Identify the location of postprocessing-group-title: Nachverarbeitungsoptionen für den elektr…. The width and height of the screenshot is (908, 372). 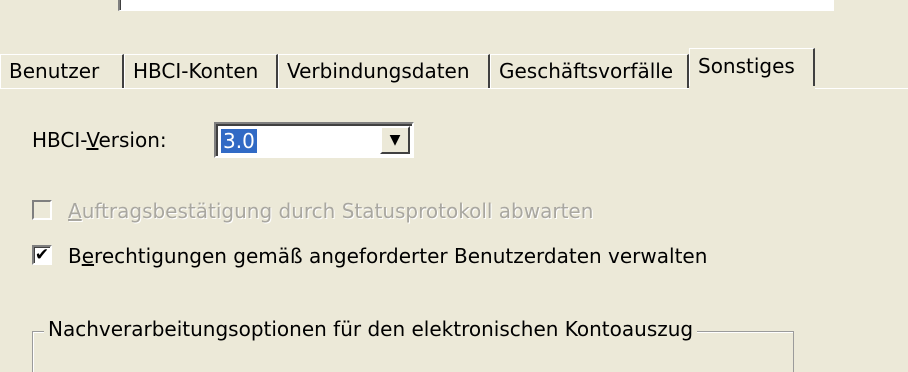
(371, 329).